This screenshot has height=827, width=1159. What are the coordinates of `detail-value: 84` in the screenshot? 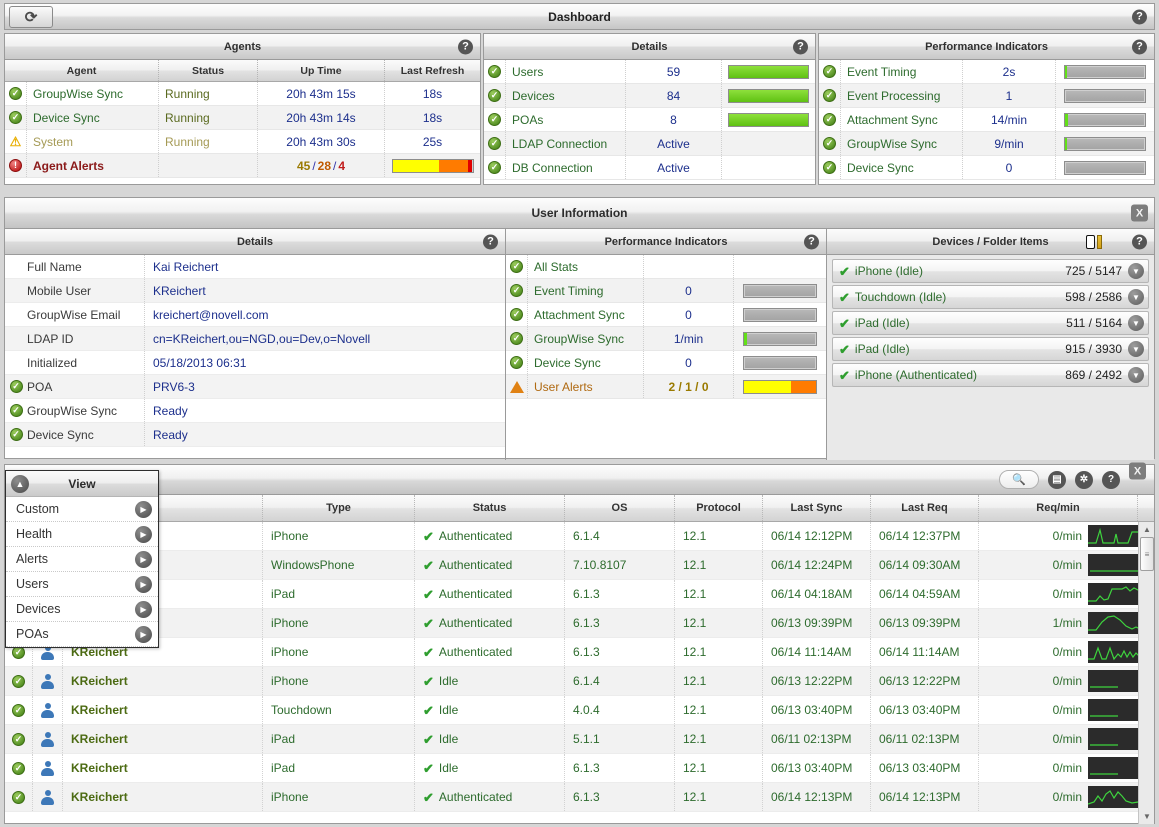 It's located at (674, 95).